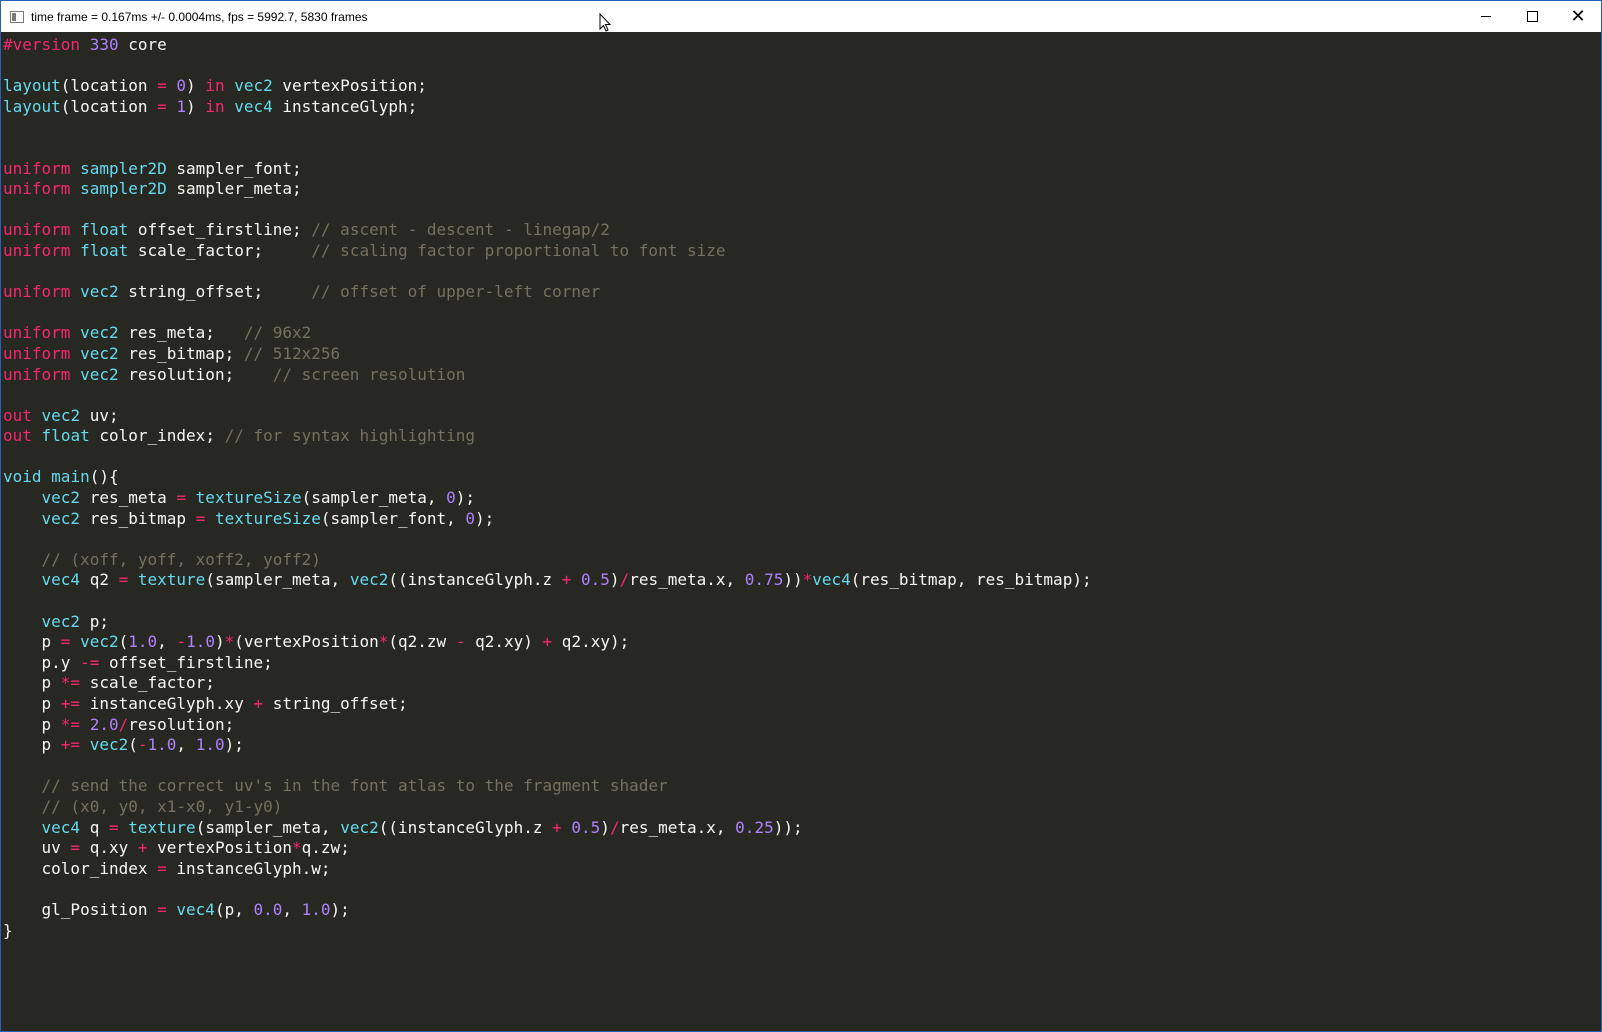 The height and width of the screenshot is (1032, 1602). I want to click on code-token: vertexPosition;, so click(349, 86).